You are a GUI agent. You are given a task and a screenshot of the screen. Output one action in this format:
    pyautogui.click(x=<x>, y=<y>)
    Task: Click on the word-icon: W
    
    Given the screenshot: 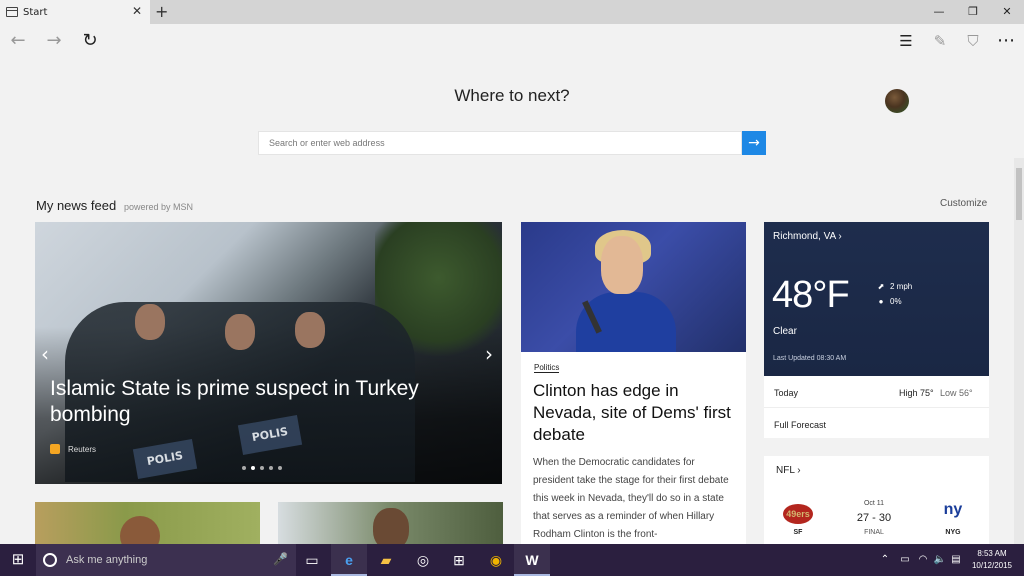 What is the action you would take?
    pyautogui.click(x=532, y=560)
    